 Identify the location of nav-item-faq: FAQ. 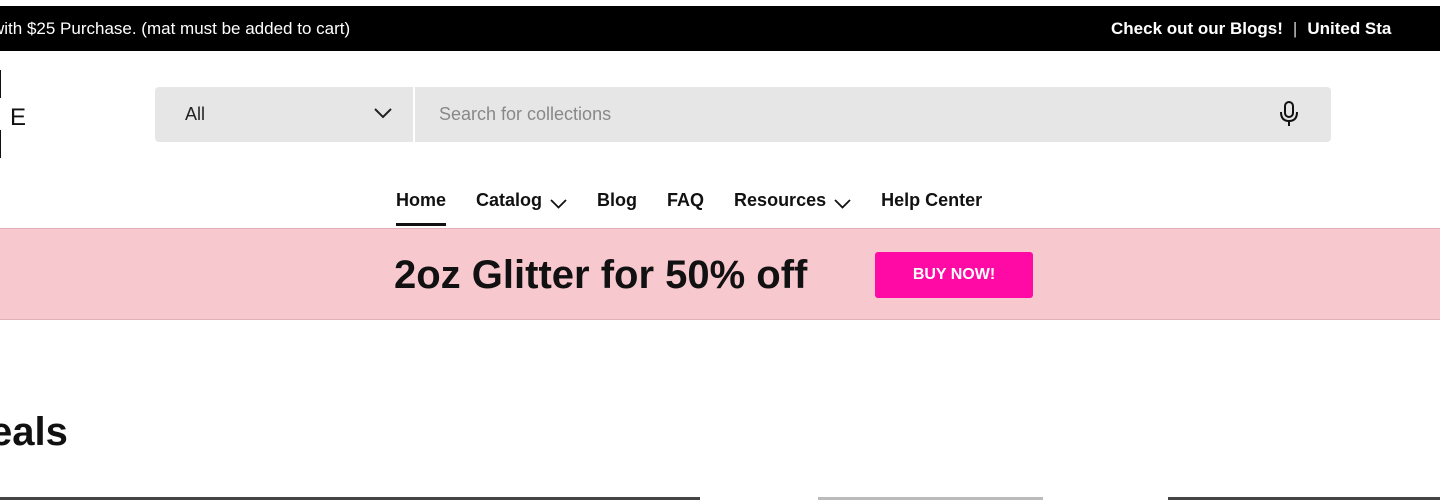
(685, 209).